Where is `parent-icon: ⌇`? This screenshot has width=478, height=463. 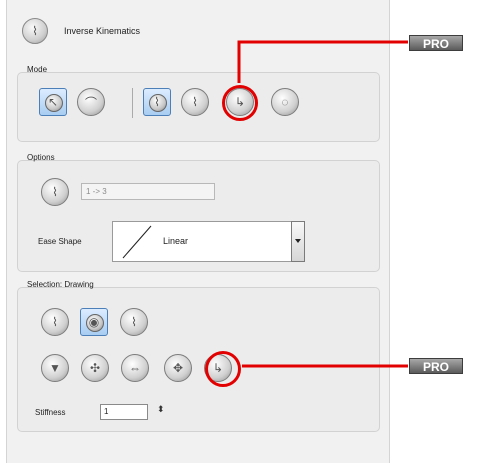
parent-icon: ⌇ is located at coordinates (55, 322).